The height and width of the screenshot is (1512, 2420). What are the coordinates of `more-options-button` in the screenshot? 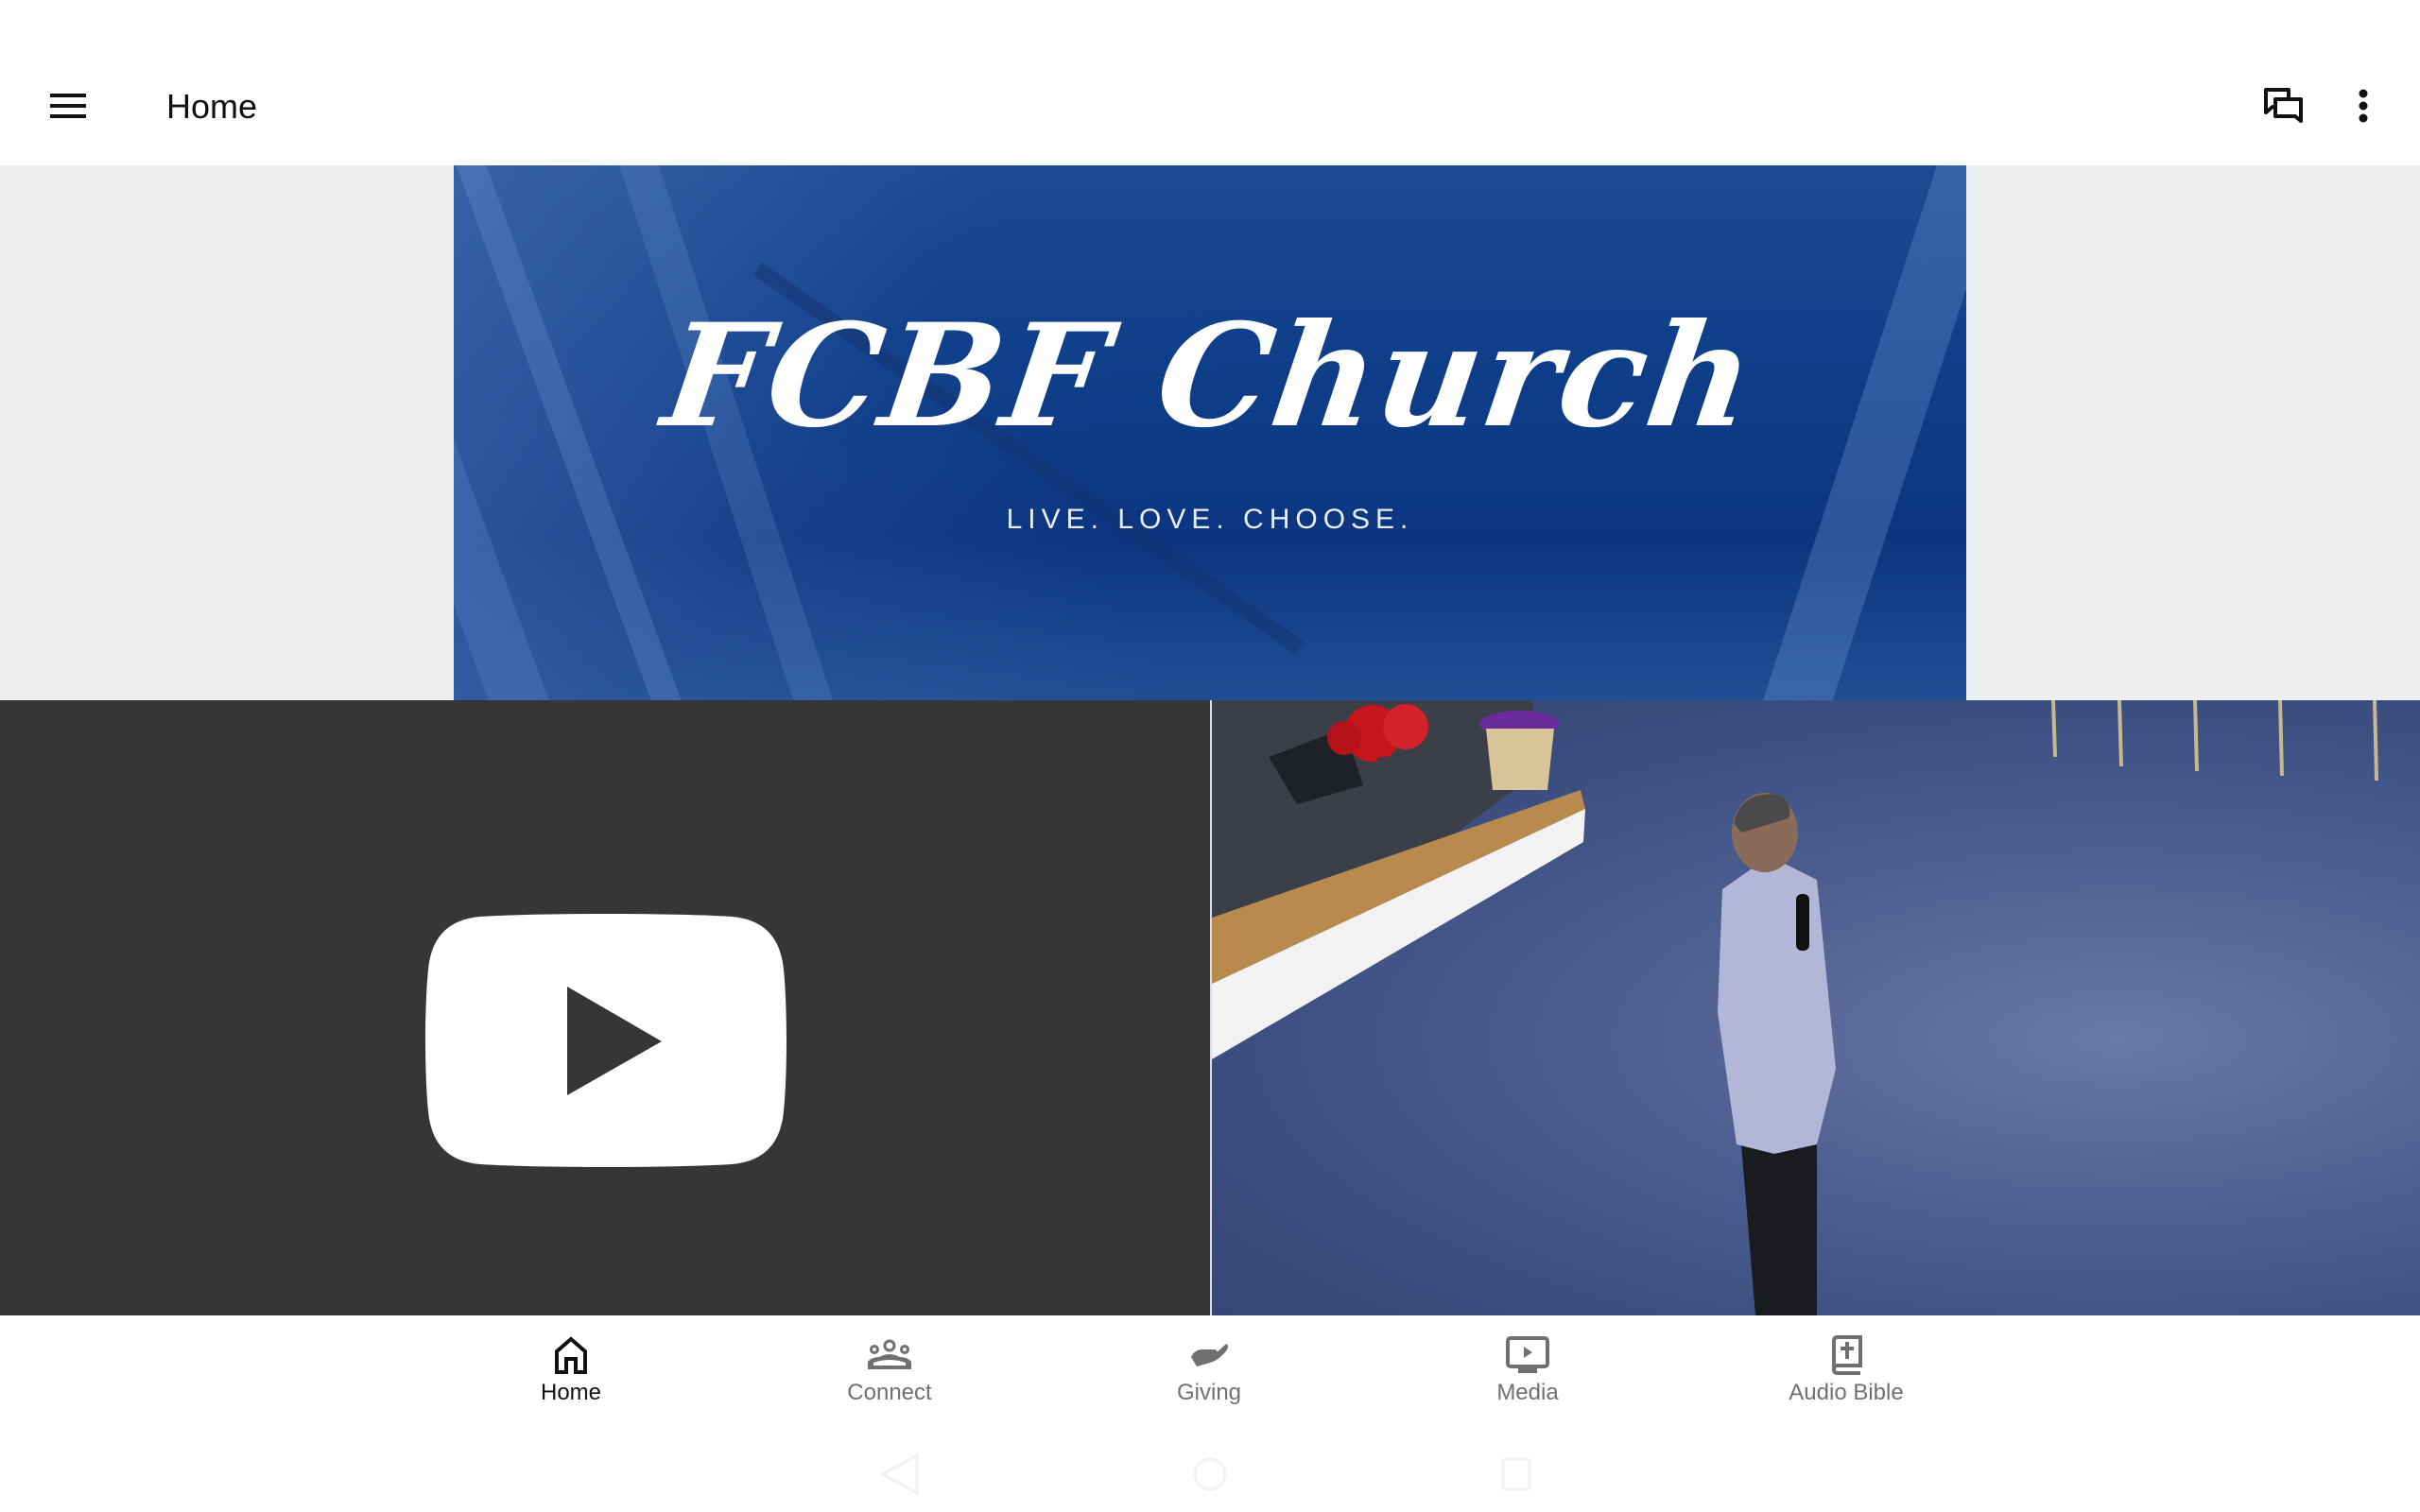 It's located at (2363, 106).